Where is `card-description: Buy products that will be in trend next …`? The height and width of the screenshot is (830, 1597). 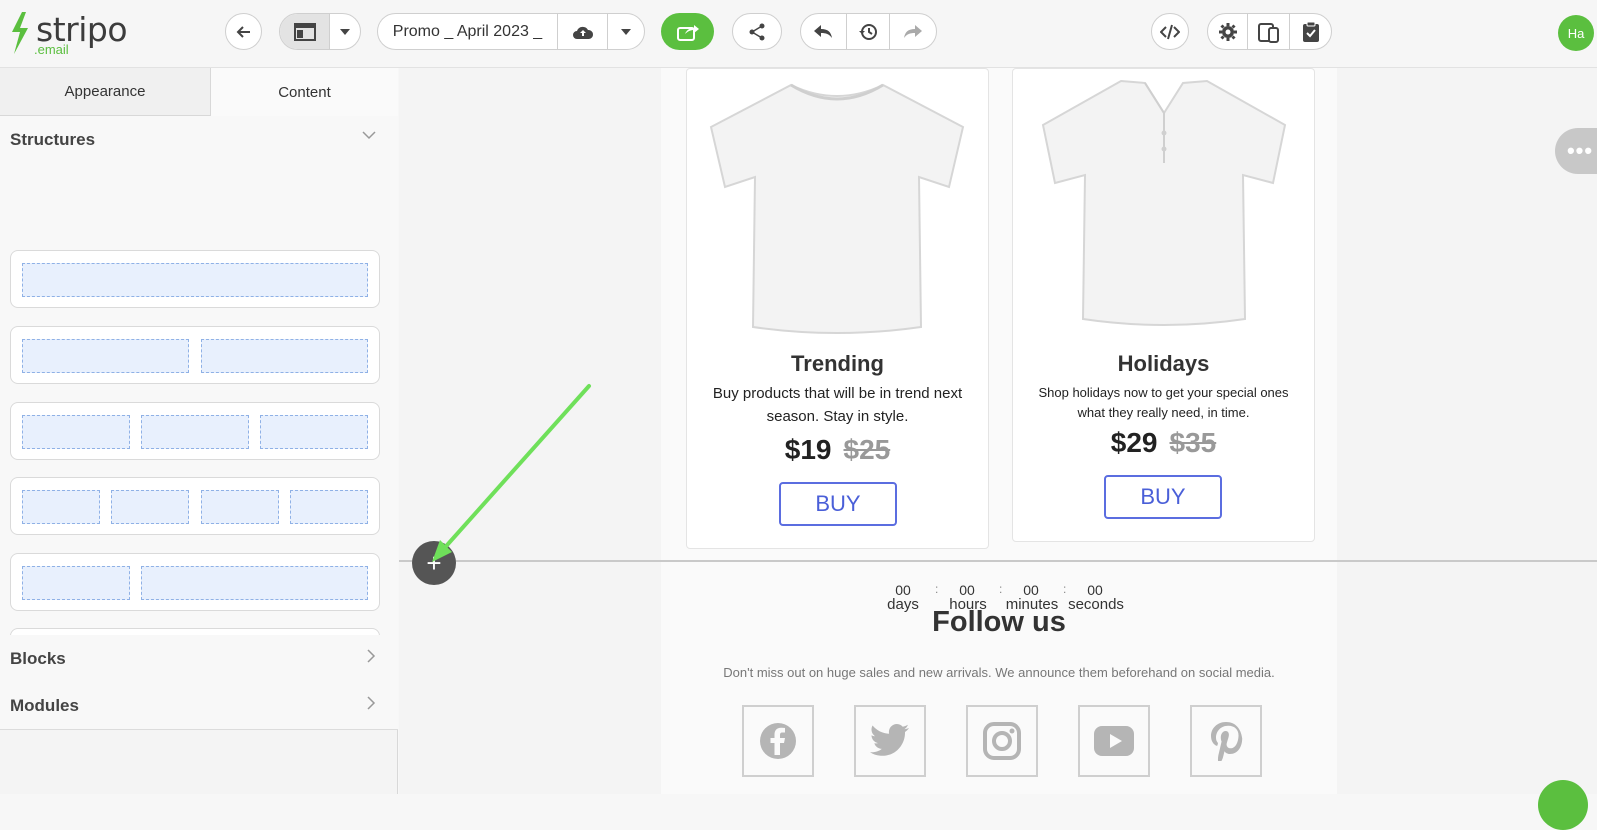
card-description: Buy products that will be in trend next … is located at coordinates (837, 405).